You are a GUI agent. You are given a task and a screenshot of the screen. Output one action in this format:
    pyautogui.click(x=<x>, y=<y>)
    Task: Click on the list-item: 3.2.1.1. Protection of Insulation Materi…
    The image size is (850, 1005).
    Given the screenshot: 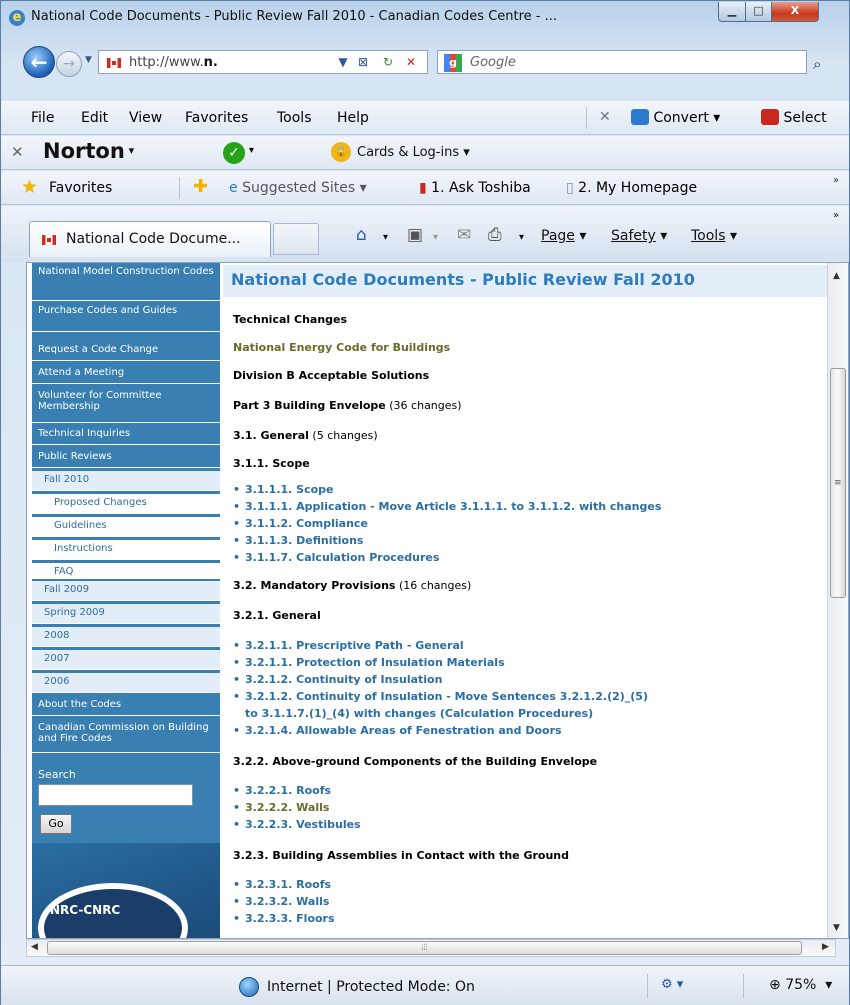 What is the action you would take?
    pyautogui.click(x=369, y=662)
    